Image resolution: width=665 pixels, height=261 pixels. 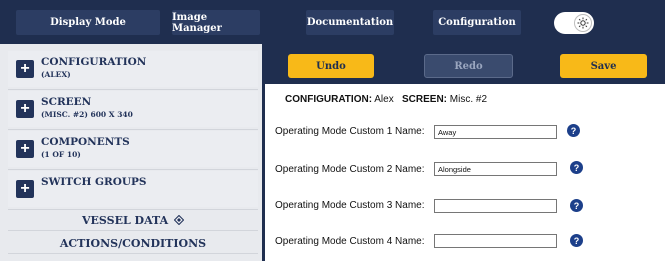 I want to click on editor-toolbar: Undo Redo Save, so click(x=465, y=64).